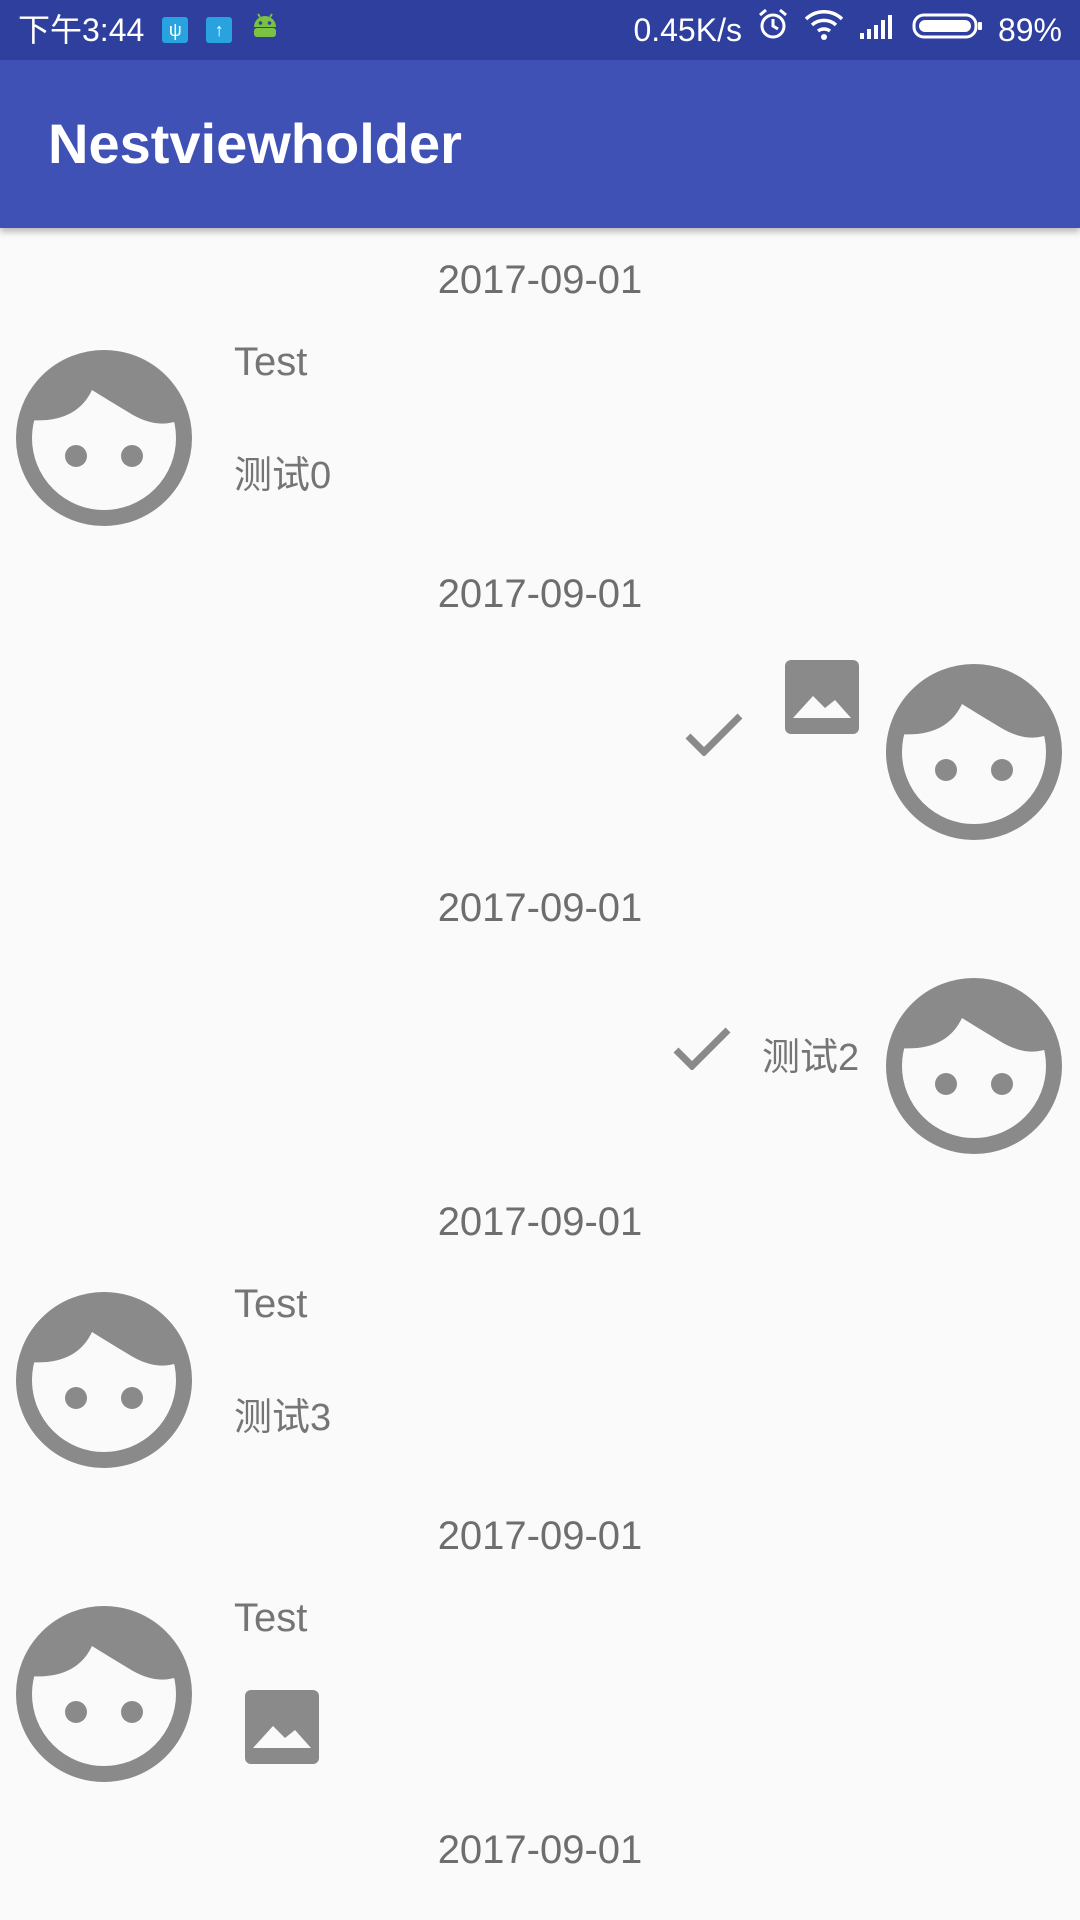 Image resolution: width=1080 pixels, height=1920 pixels. What do you see at coordinates (540, 144) in the screenshot?
I see `app-bar: Nestviewholder` at bounding box center [540, 144].